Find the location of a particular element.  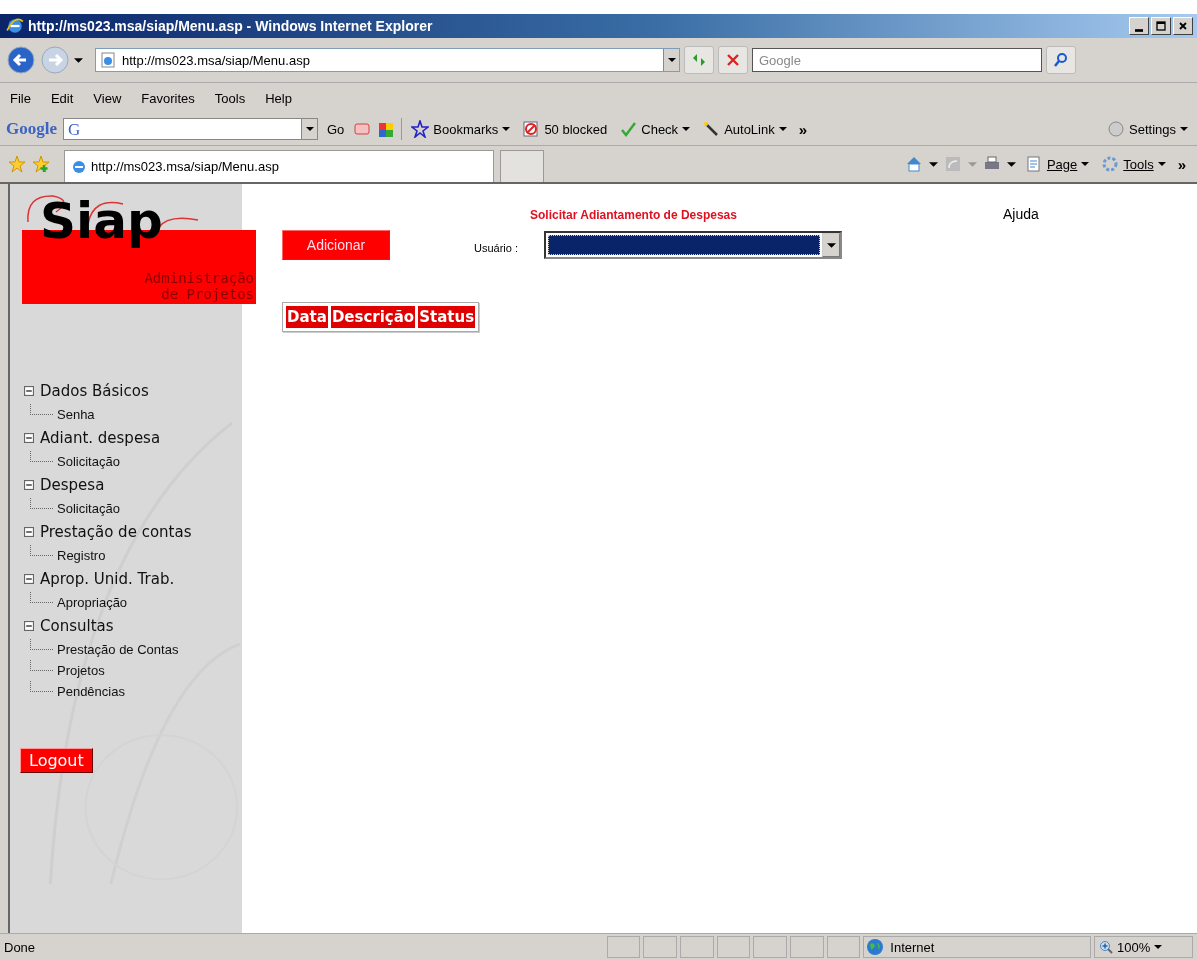

menu-item: Favorites is located at coordinates (168, 98).